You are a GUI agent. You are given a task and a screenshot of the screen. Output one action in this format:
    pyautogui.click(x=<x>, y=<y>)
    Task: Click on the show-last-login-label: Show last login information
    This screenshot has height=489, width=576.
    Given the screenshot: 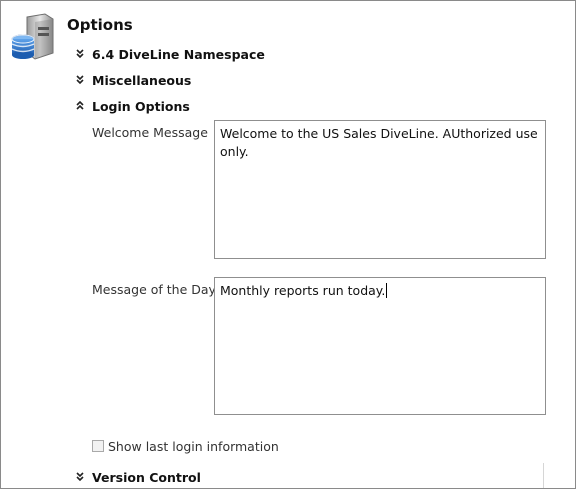 What is the action you would take?
    pyautogui.click(x=193, y=446)
    